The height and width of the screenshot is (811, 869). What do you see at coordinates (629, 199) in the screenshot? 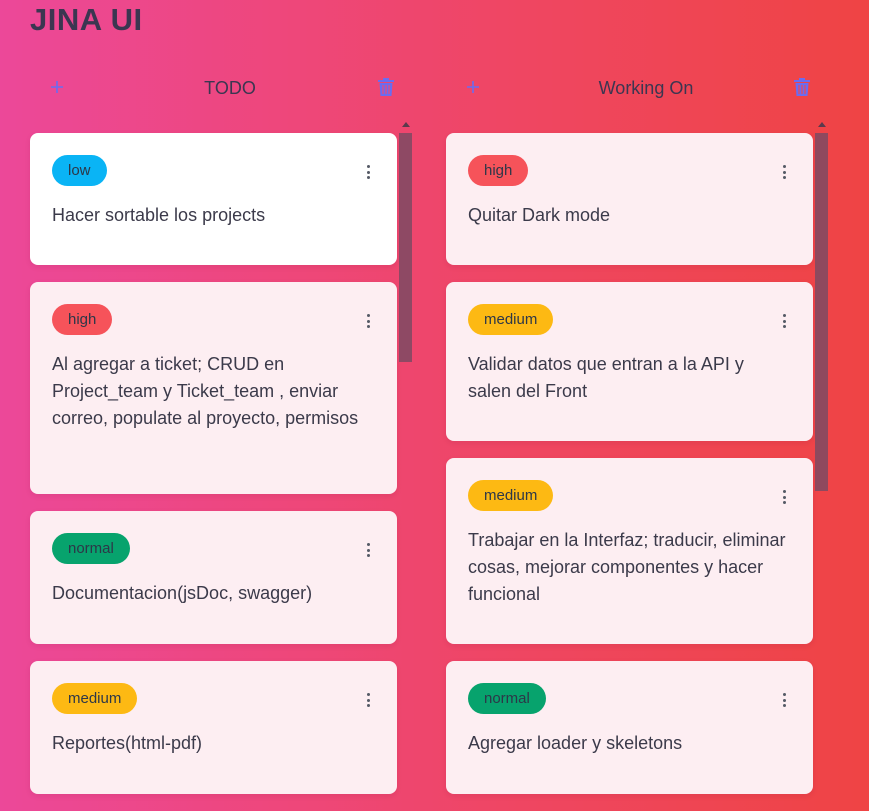
I see `task-card: high Quitar Dark mode` at bounding box center [629, 199].